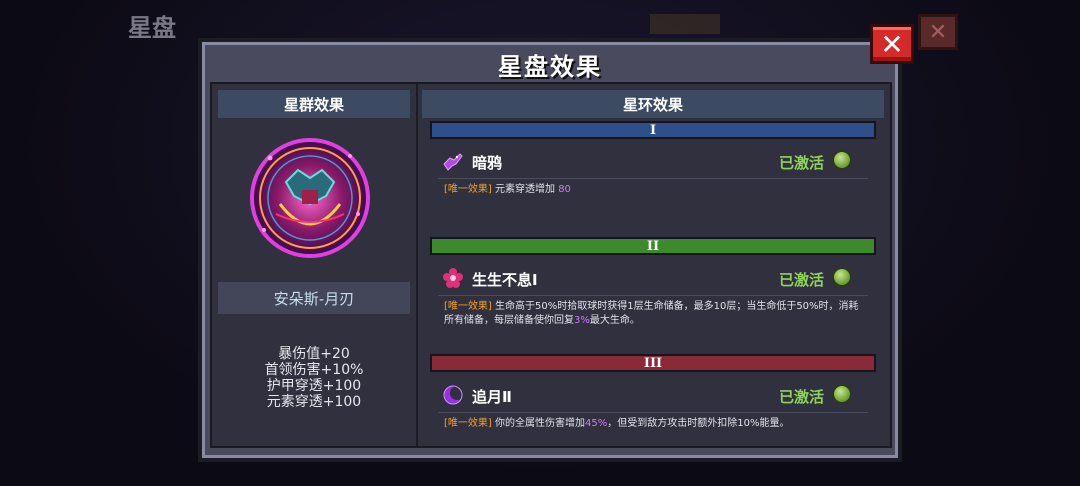 This screenshot has width=1080, height=486. I want to click on effect-text-end: 最大生命。, so click(614, 320).